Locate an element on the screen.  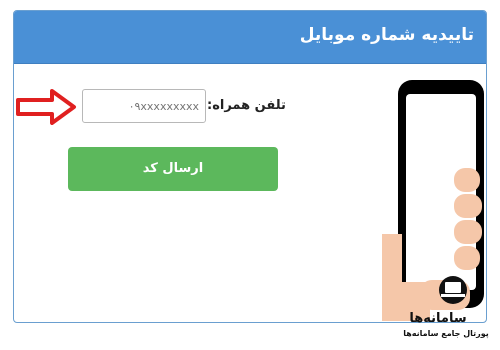
arrow-right-icon is located at coordinates (46, 107).